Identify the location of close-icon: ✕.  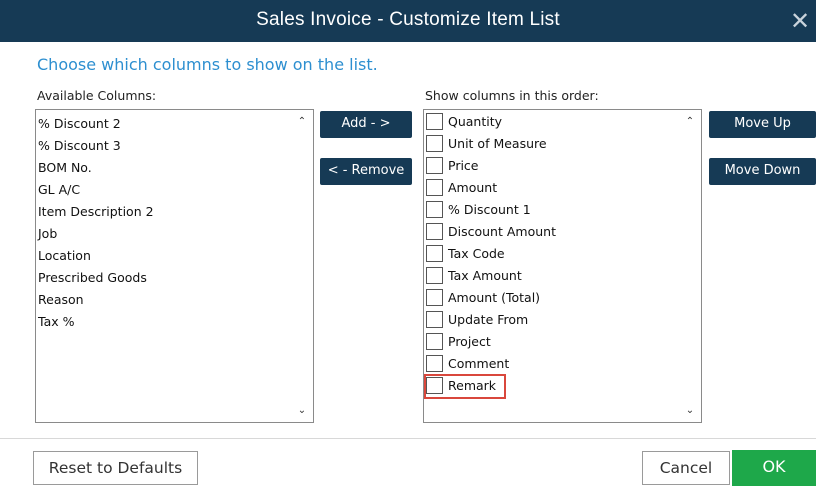
(803, 21).